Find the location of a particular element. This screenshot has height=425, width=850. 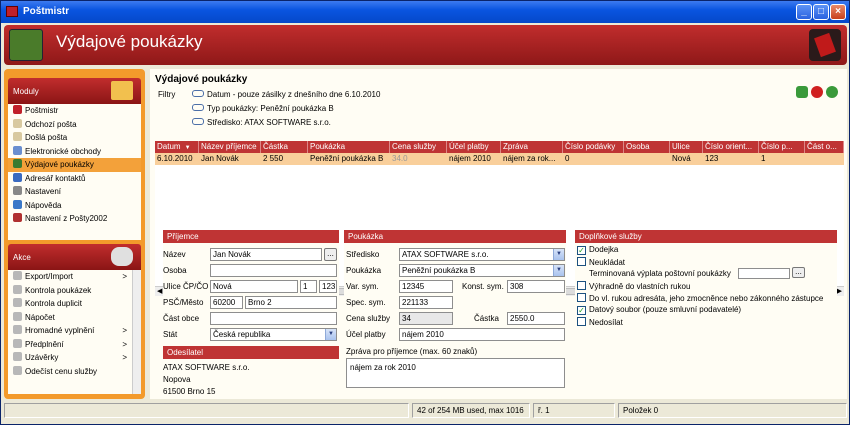

person-field is located at coordinates (273, 270).